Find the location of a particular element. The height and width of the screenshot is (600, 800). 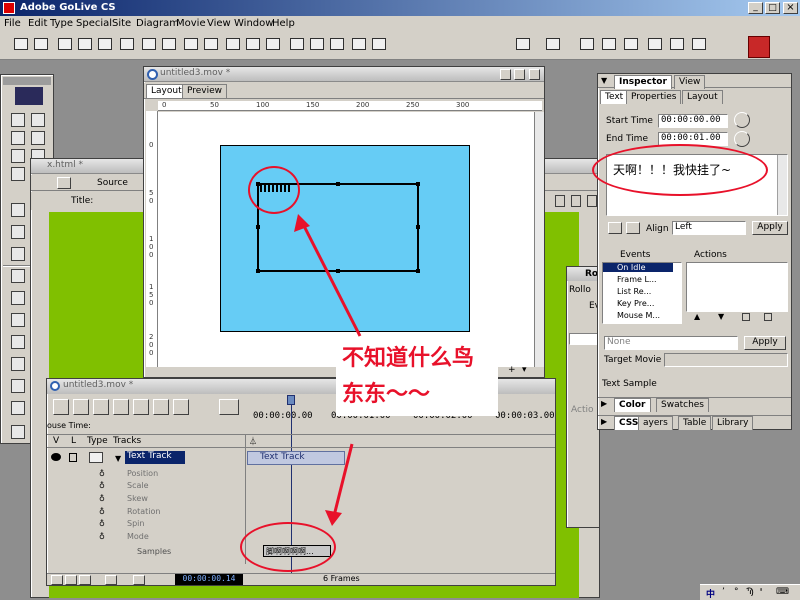

handle-tm is located at coordinates (338, 184).